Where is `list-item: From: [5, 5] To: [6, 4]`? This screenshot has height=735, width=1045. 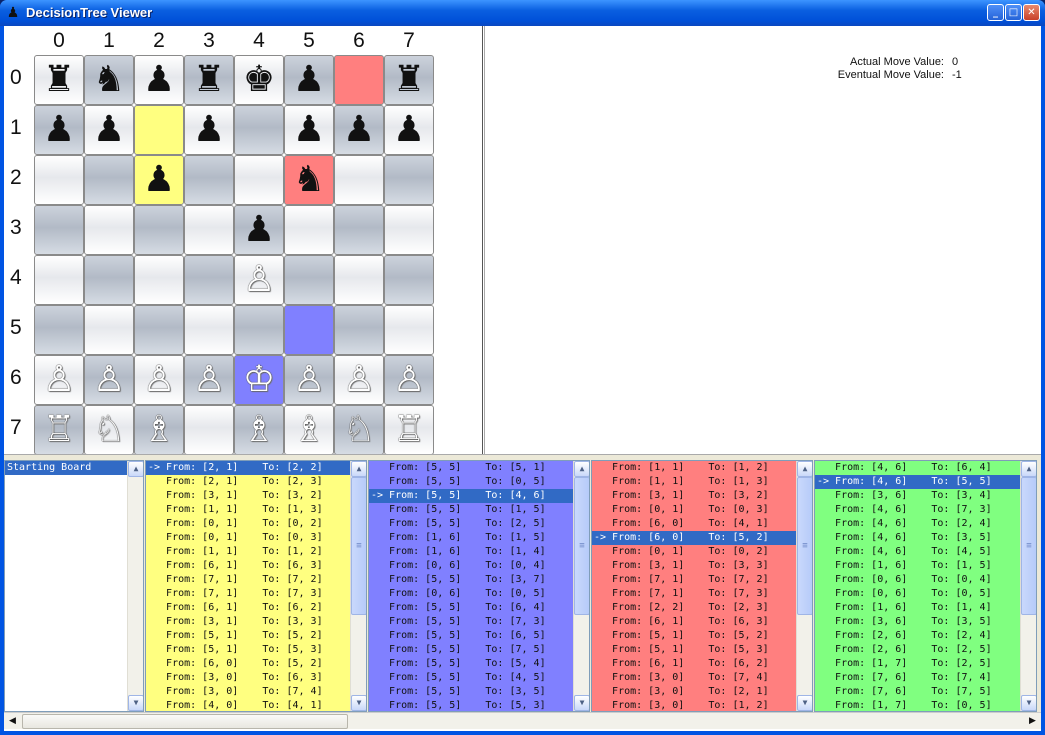 list-item: From: [5, 5] To: [6, 4] is located at coordinates (471, 608).